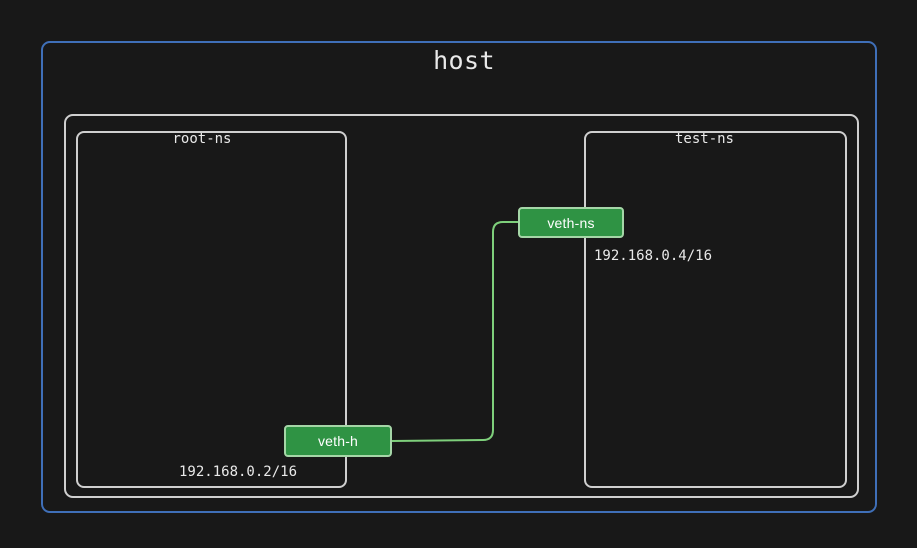 Image resolution: width=917 pixels, height=548 pixels. I want to click on root-namespace-ip: 192.168.0.2/16, so click(238, 472).